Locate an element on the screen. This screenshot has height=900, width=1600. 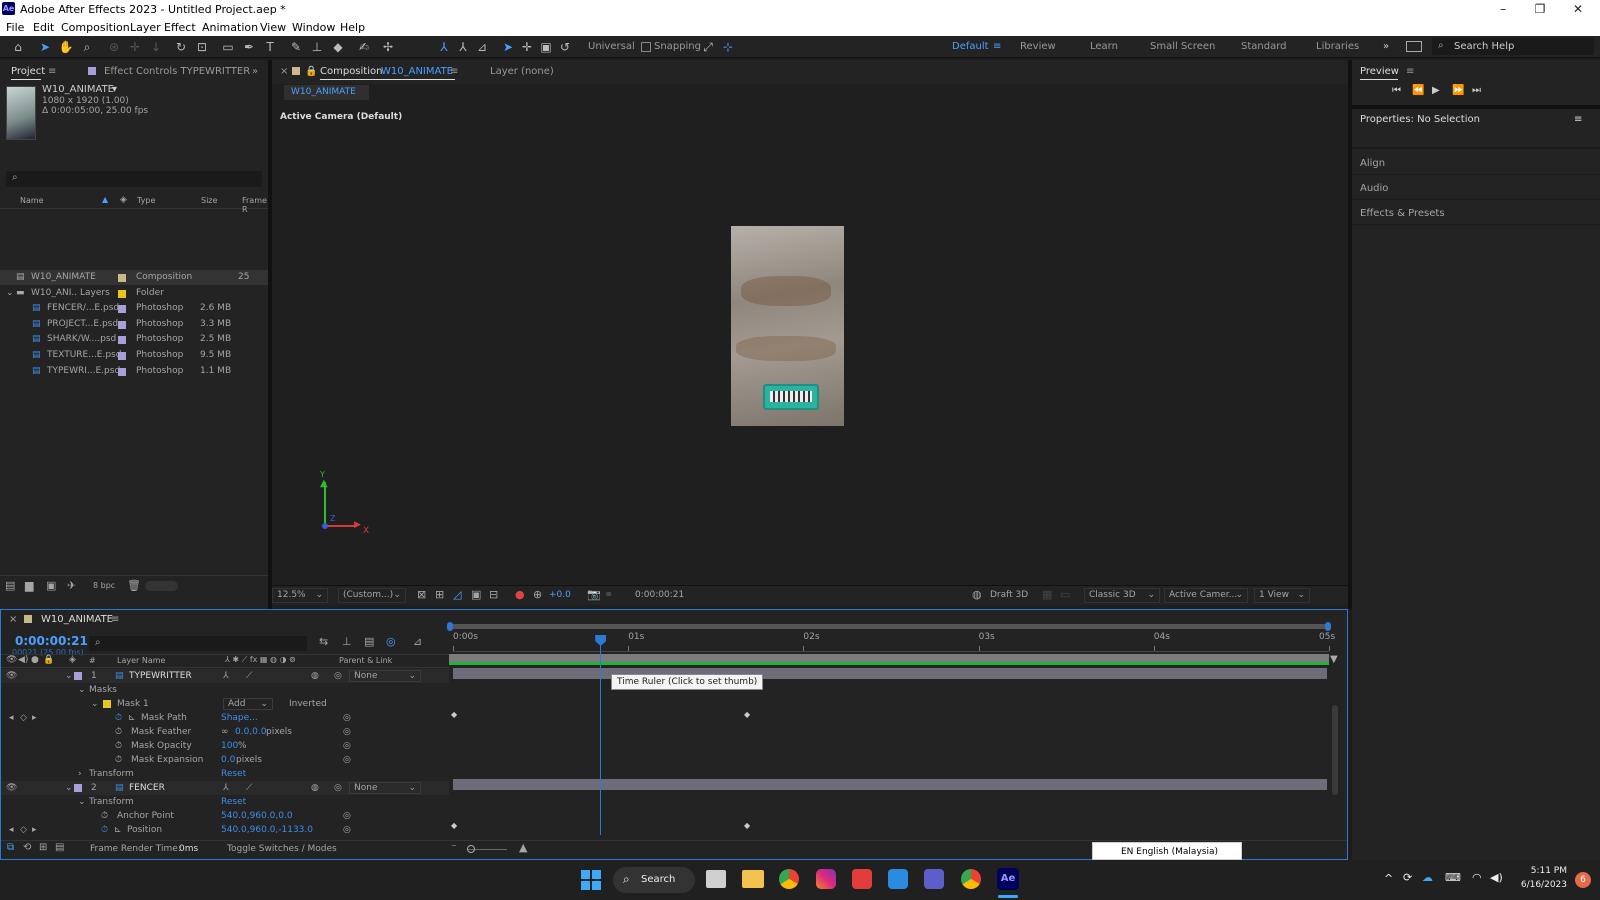
last-frame-icon: ⏭ is located at coordinates (1476, 90).